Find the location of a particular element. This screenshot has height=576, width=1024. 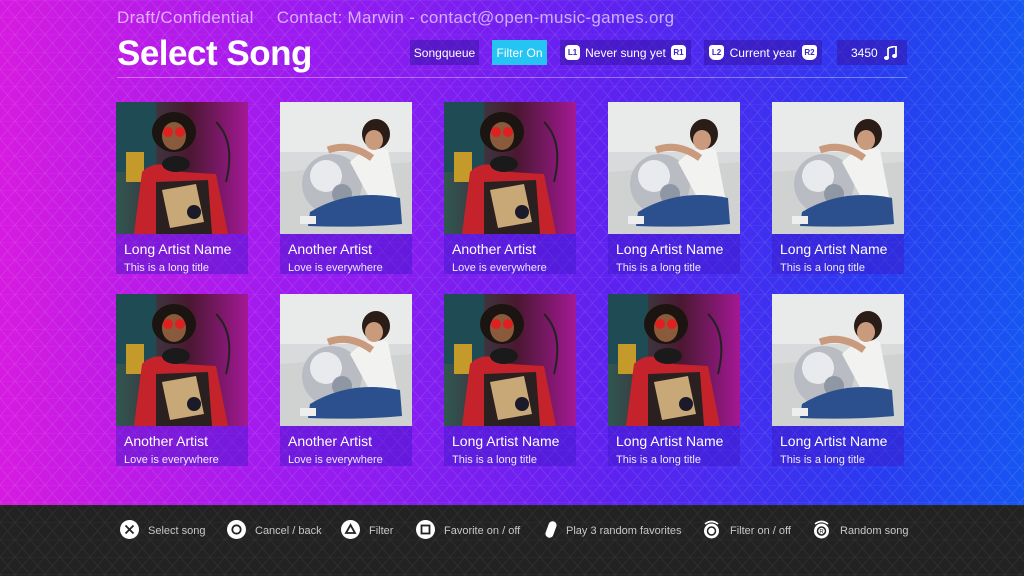

current-year-label: Current year is located at coordinates (763, 52).